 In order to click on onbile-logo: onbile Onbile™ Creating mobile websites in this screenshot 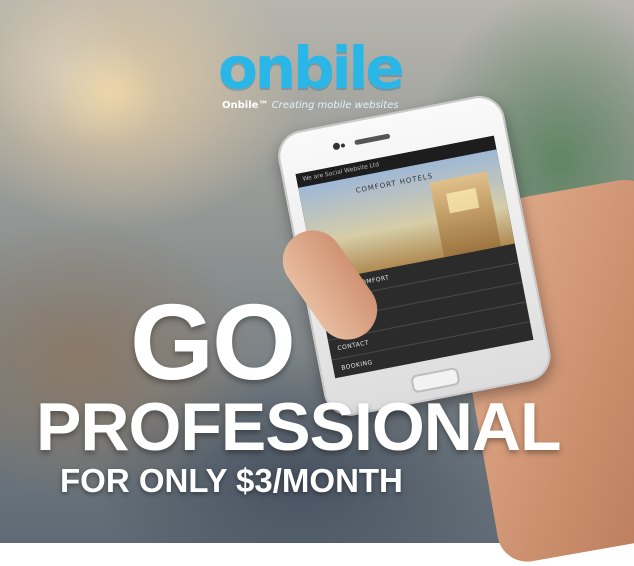, I will do `click(318, 72)`.